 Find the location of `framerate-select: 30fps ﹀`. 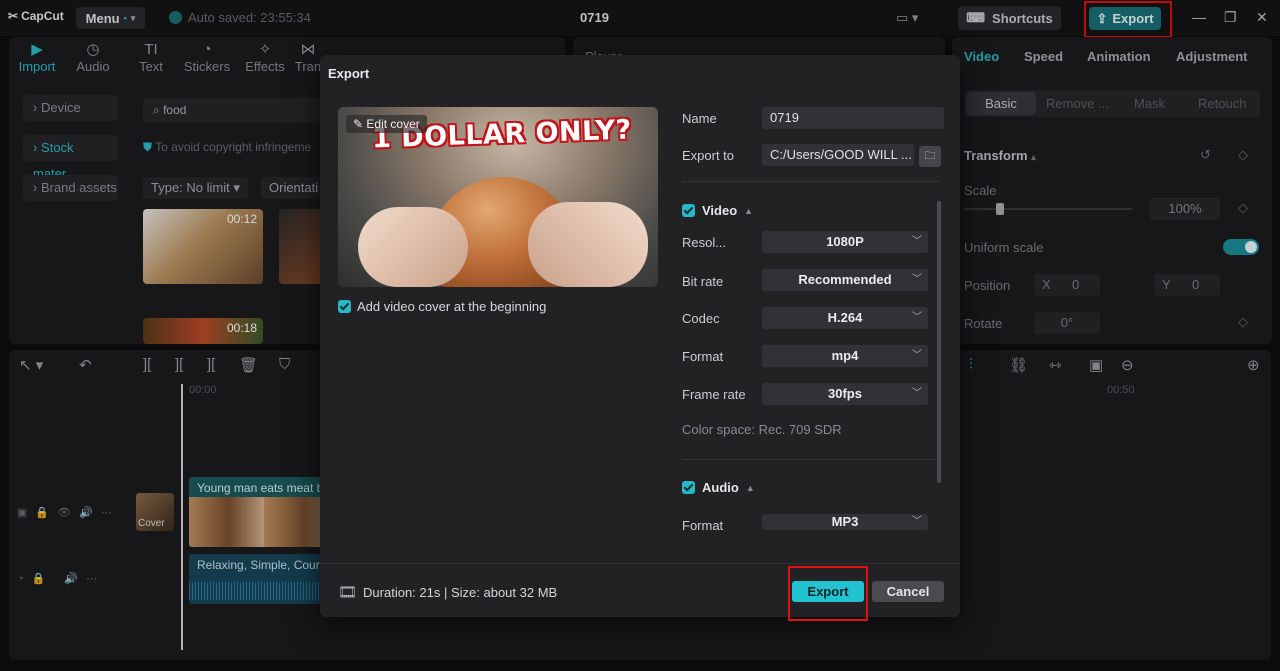

framerate-select: 30fps ﹀ is located at coordinates (845, 394).